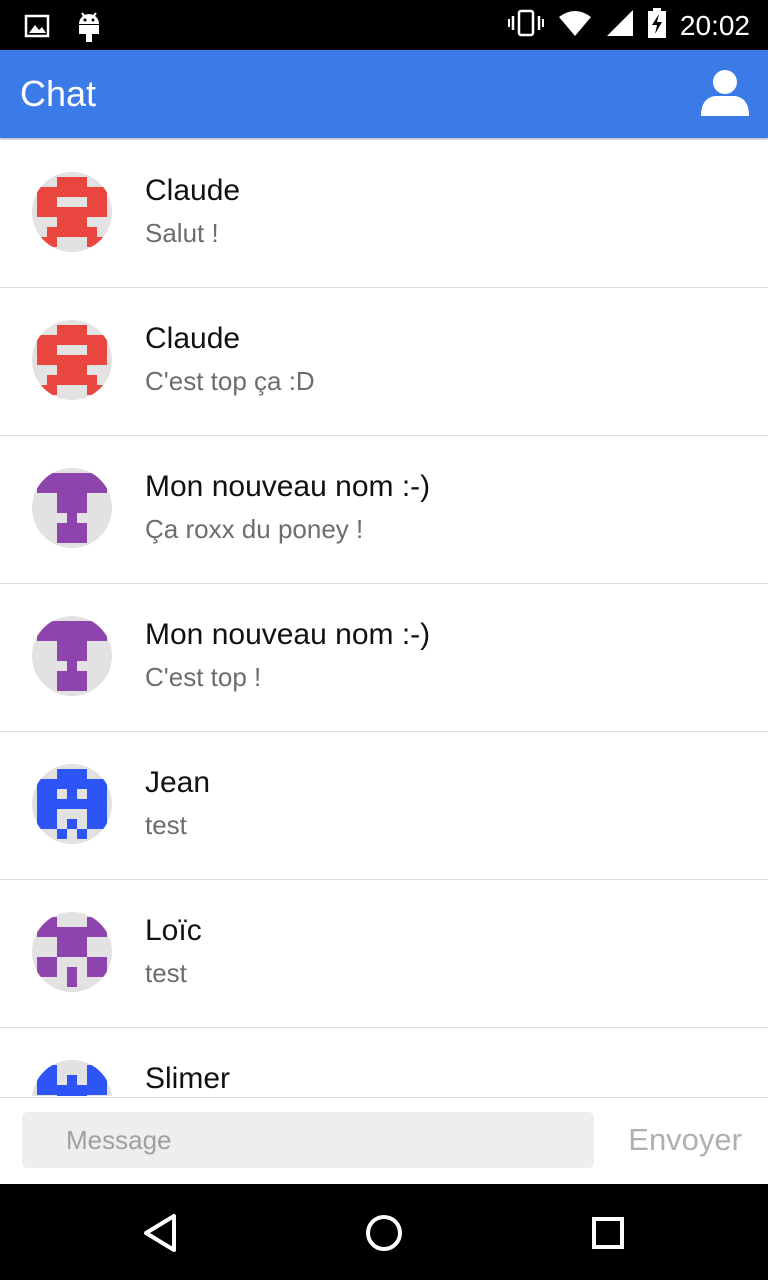  What do you see at coordinates (161, 1238) in the screenshot?
I see `back-icon` at bounding box center [161, 1238].